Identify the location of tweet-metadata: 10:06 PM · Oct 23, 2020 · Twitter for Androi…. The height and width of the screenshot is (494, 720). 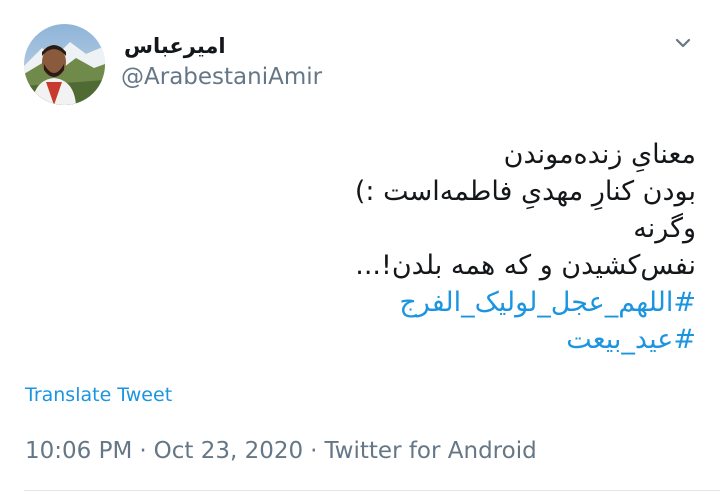
(281, 451).